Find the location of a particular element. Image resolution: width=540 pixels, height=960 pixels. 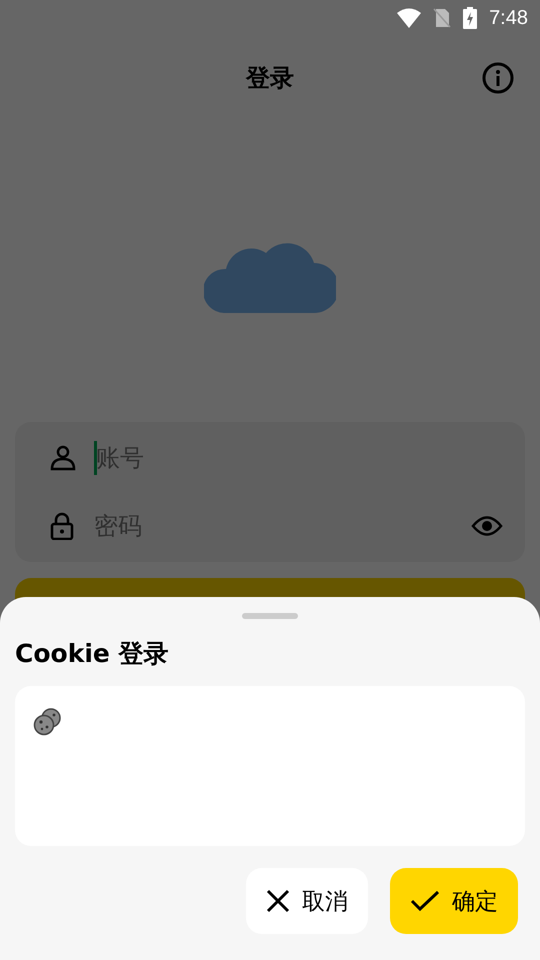

text-cursor is located at coordinates (95, 458).